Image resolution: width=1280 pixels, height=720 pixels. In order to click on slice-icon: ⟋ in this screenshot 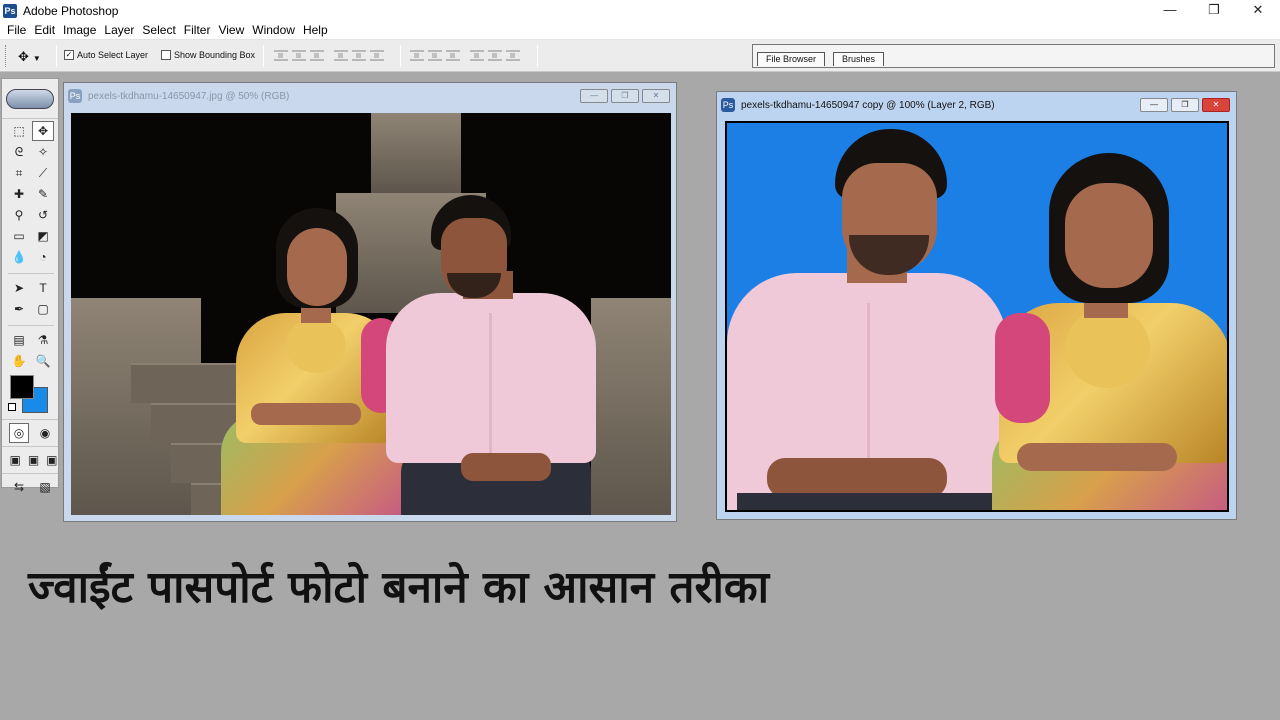, I will do `click(43, 173)`.